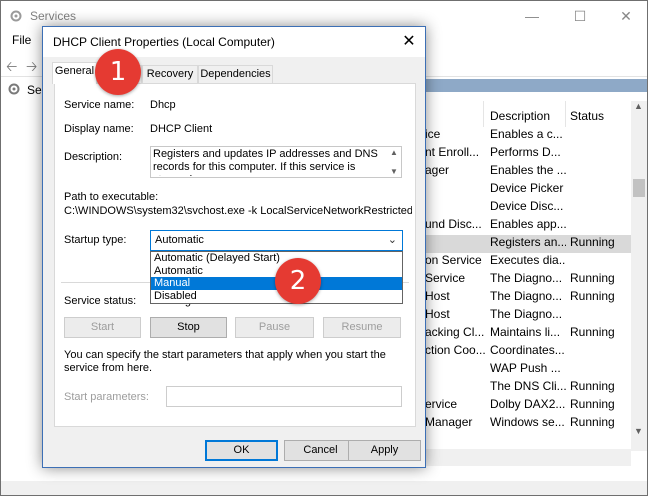  I want to click on column-header-status: Status, so click(587, 116).